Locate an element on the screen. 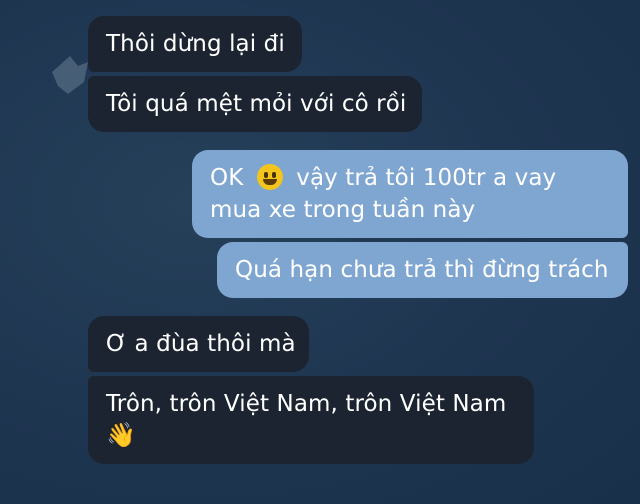  message-text: Trôn, trôn Việt Nam, trôn Việt Nam is located at coordinates (306, 404).